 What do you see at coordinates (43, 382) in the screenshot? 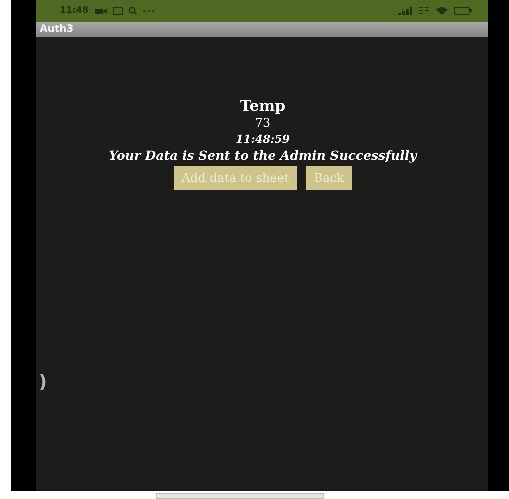
I see `stray-character: )` at bounding box center [43, 382].